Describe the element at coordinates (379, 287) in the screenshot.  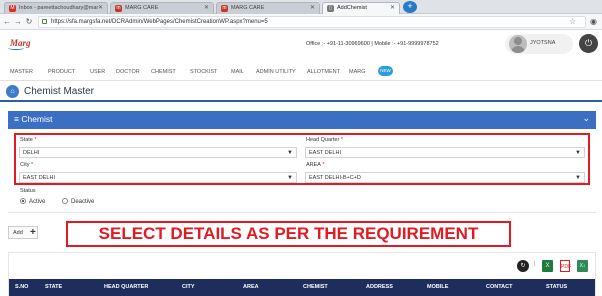
I see `column-header: ADDRESS` at that location.